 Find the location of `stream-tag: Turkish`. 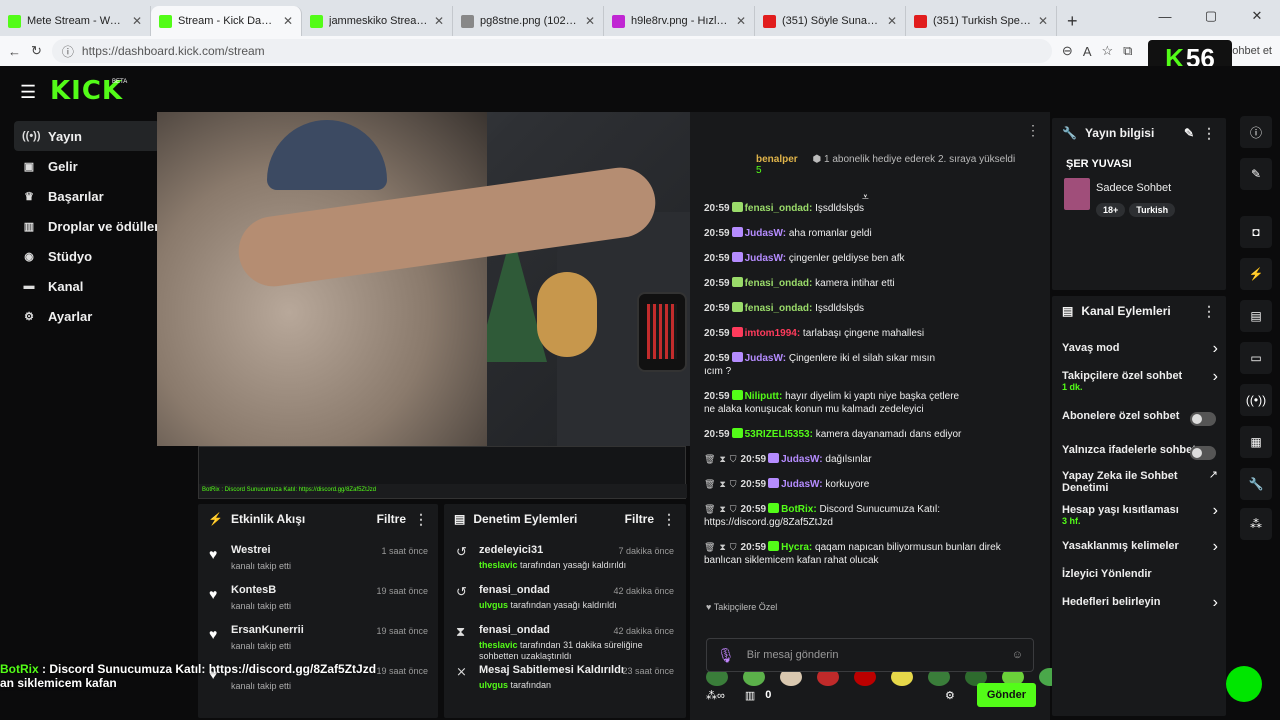

stream-tag: Turkish is located at coordinates (1152, 210).